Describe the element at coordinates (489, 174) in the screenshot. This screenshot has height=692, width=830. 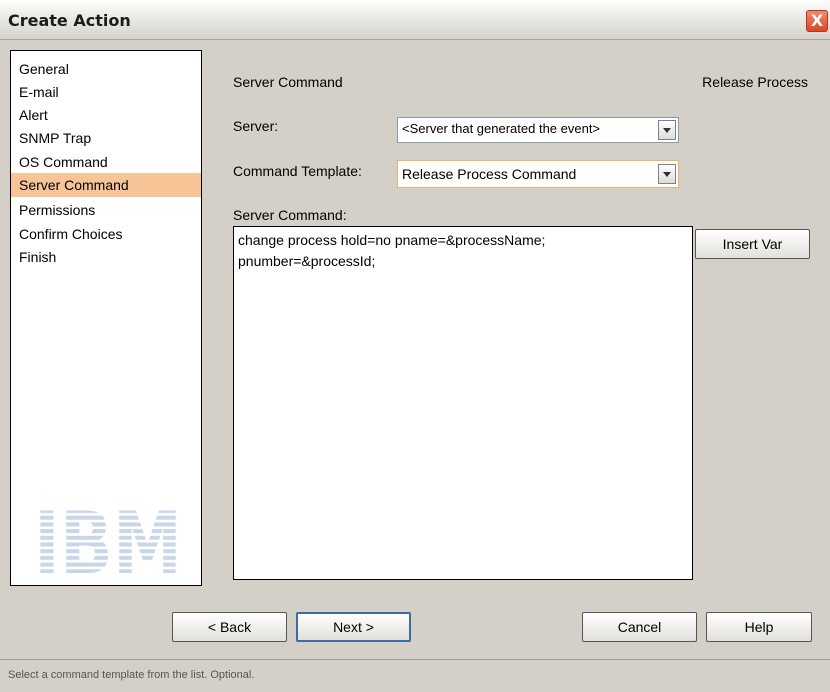
I see `command-template-value: Release Process Command` at that location.